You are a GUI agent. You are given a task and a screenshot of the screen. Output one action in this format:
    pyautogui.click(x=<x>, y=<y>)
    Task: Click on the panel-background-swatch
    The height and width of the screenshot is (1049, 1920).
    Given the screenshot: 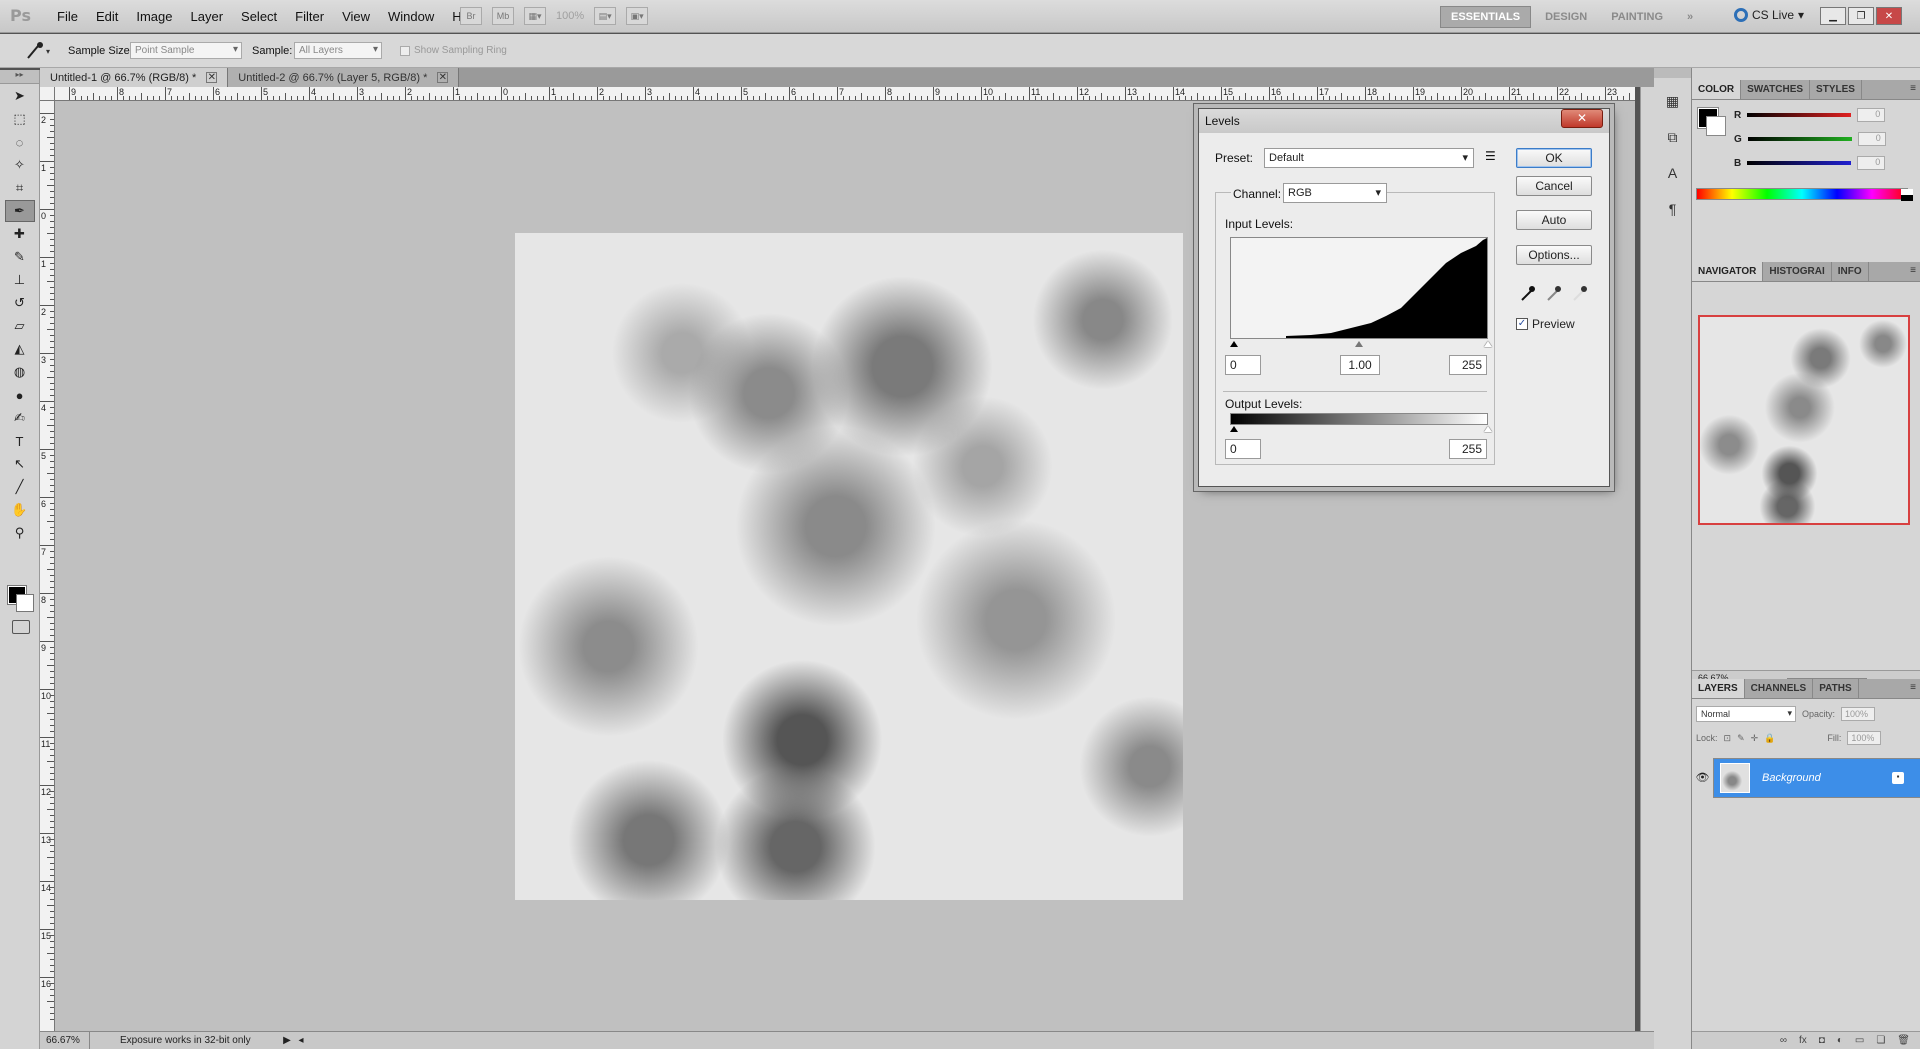 What is the action you would take?
    pyautogui.click(x=1716, y=126)
    